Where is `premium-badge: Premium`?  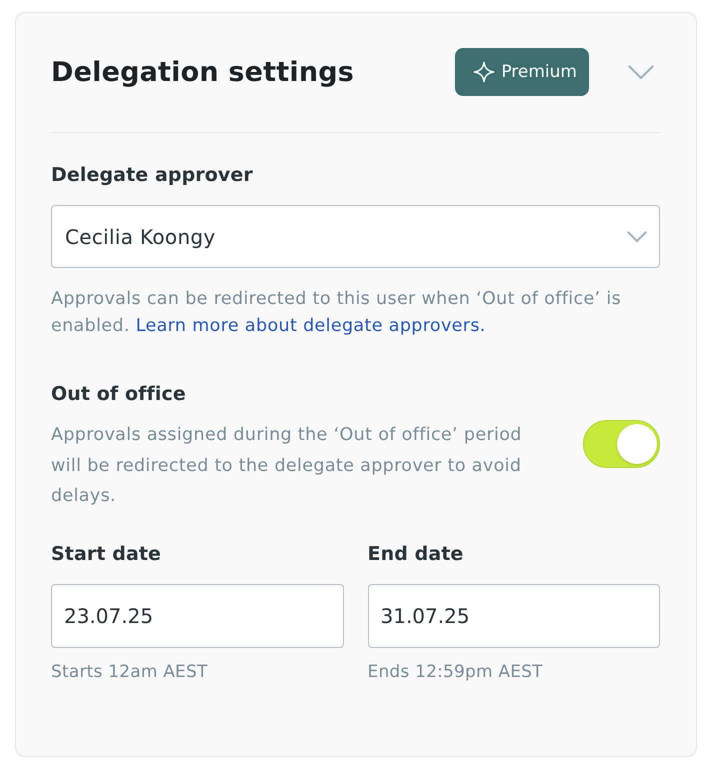 premium-badge: Premium is located at coordinates (522, 72).